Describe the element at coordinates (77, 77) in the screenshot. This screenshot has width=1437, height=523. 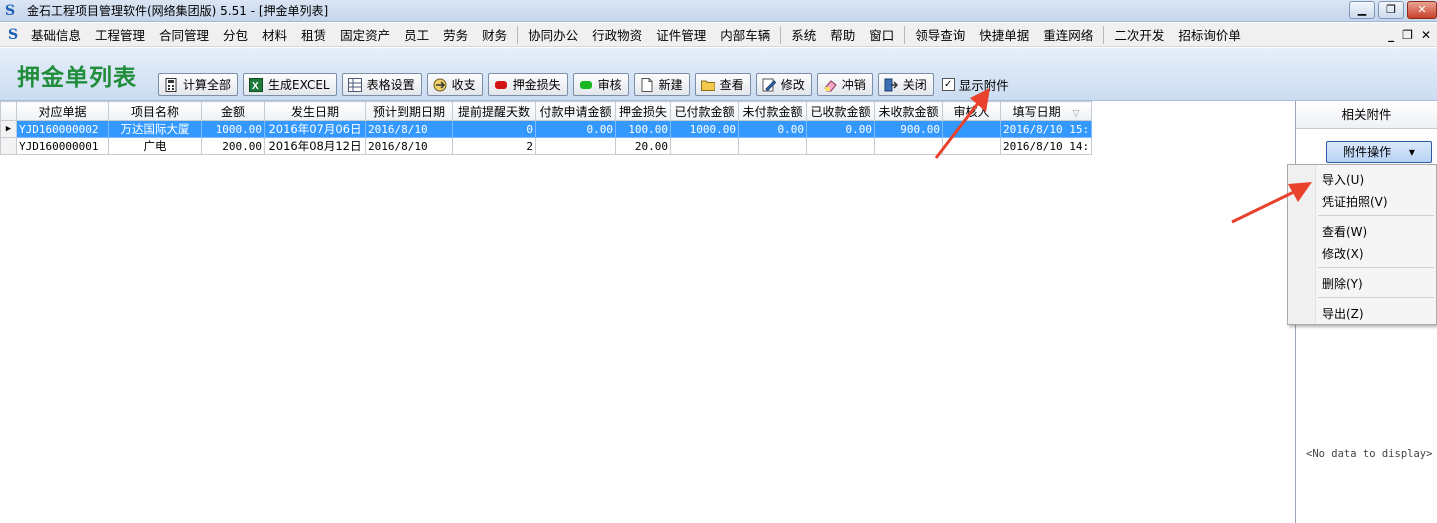
I see `page-title: 押金单列表` at that location.